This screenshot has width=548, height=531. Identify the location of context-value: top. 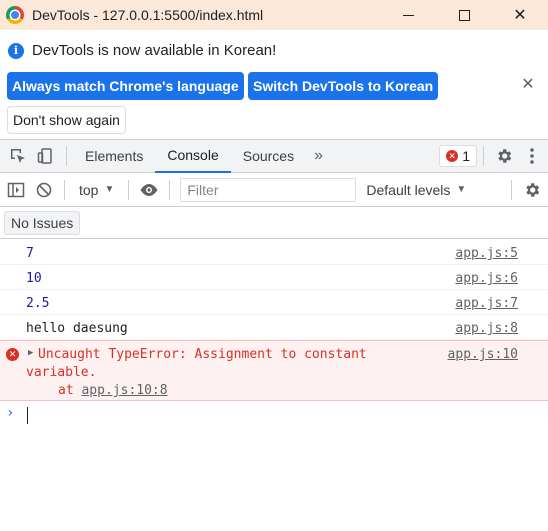
(89, 189).